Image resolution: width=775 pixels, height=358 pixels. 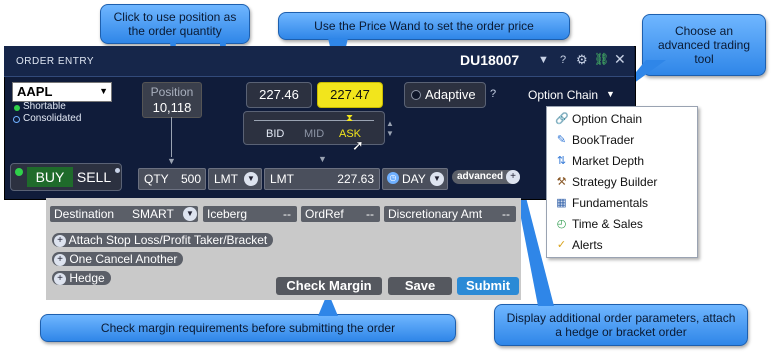 What do you see at coordinates (324, 214) in the screenshot?
I see `ordref-label: OrdRef` at bounding box center [324, 214].